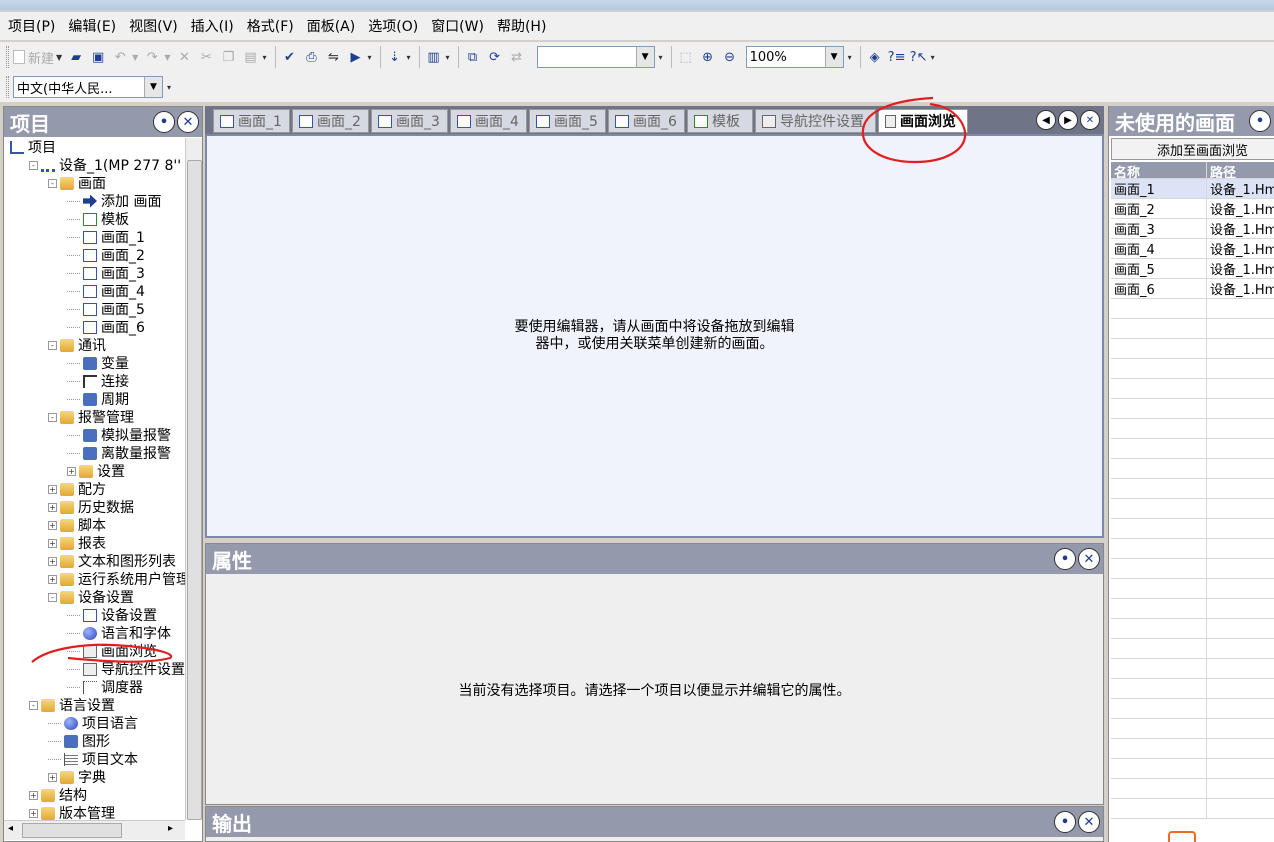  What do you see at coordinates (356, 57) in the screenshot?
I see `runtime-button: ▶` at bounding box center [356, 57].